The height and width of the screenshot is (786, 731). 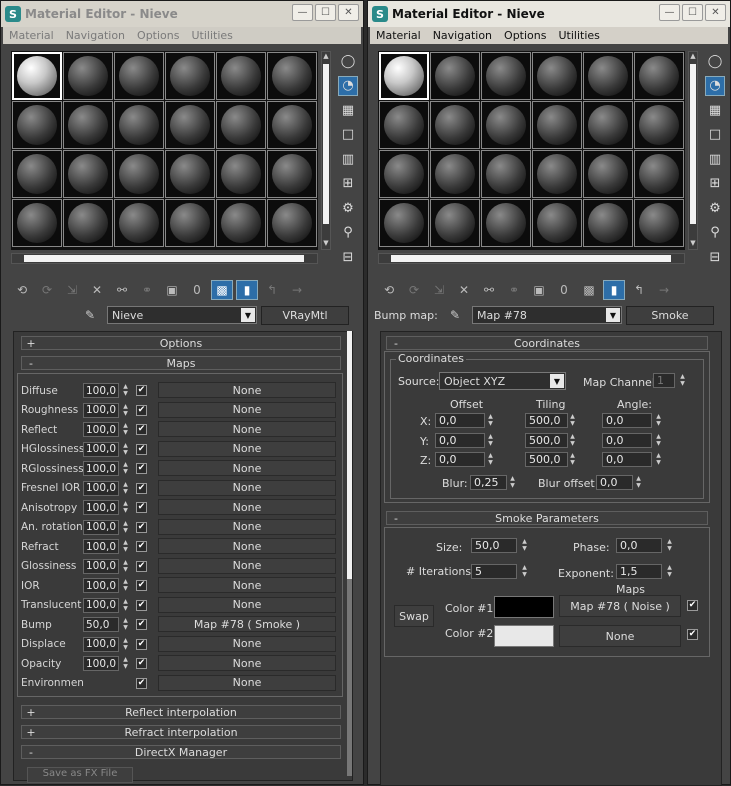 What do you see at coordinates (464, 290) in the screenshot?
I see `reset-map-icon: ✕` at bounding box center [464, 290].